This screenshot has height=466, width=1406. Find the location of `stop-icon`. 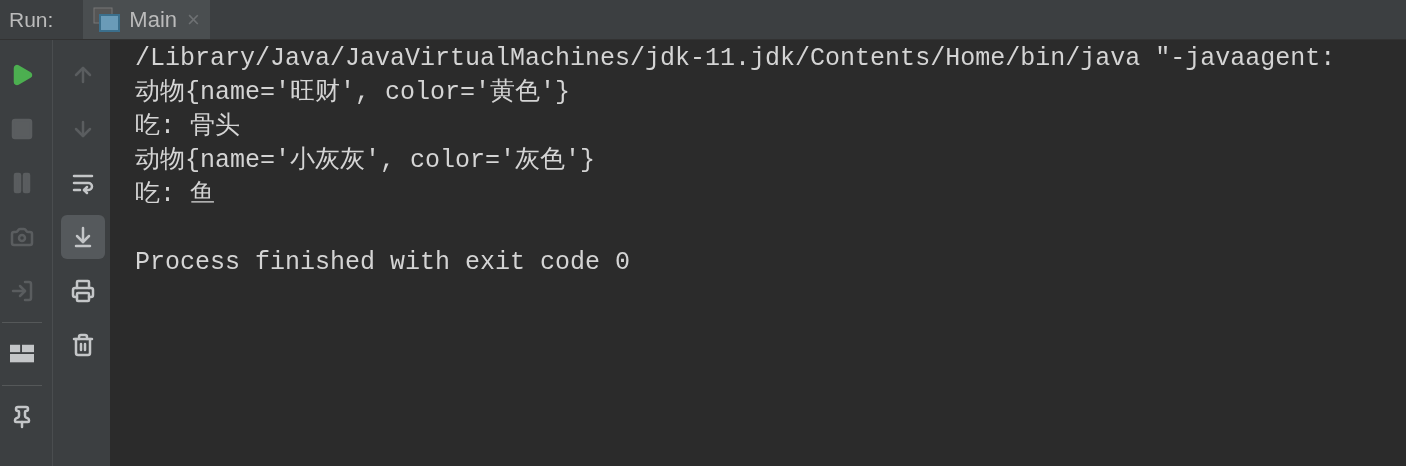

stop-icon is located at coordinates (22, 129).